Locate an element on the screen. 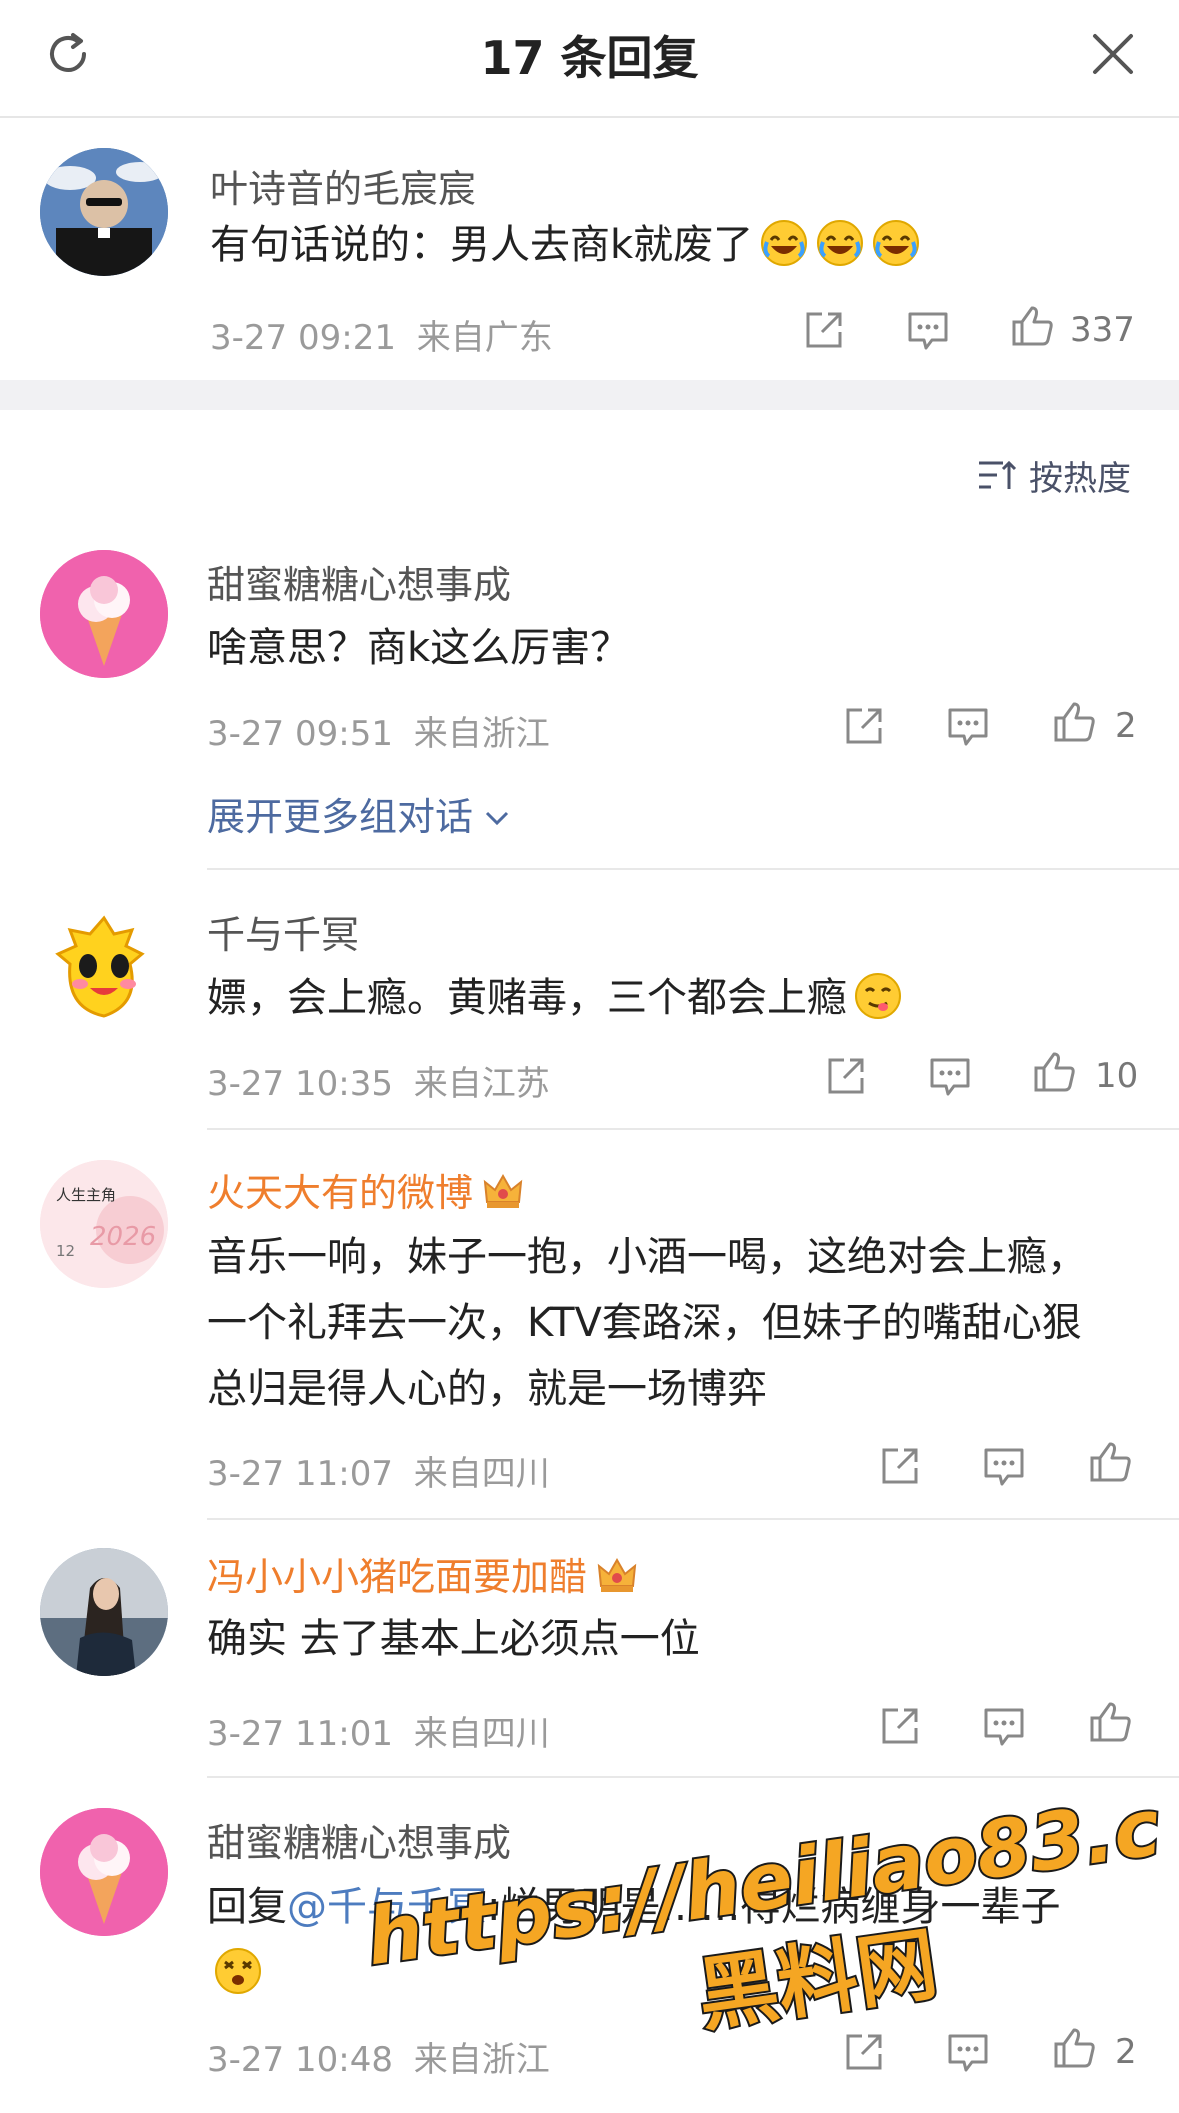 This screenshot has height=2113, width=1179. comment-meta: 3-27 09:51 来自浙江 is located at coordinates (378, 730).